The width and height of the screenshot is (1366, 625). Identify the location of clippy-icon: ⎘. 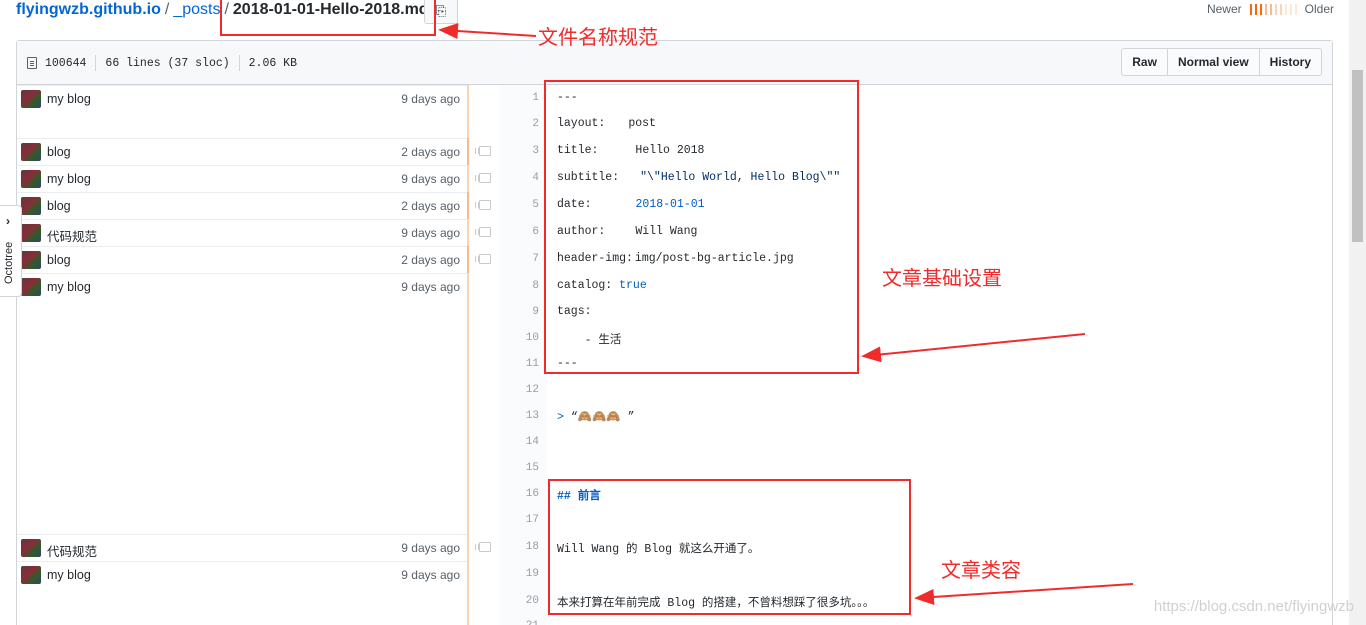
(441, 10).